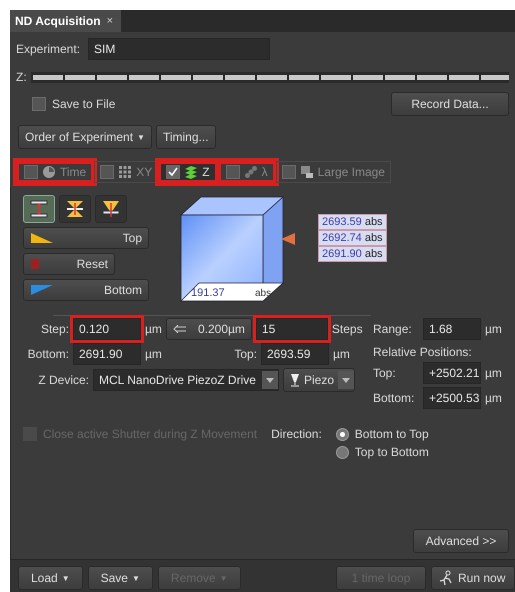  Describe the element at coordinates (208, 293) in the screenshot. I see `range-value: 191.37` at that location.